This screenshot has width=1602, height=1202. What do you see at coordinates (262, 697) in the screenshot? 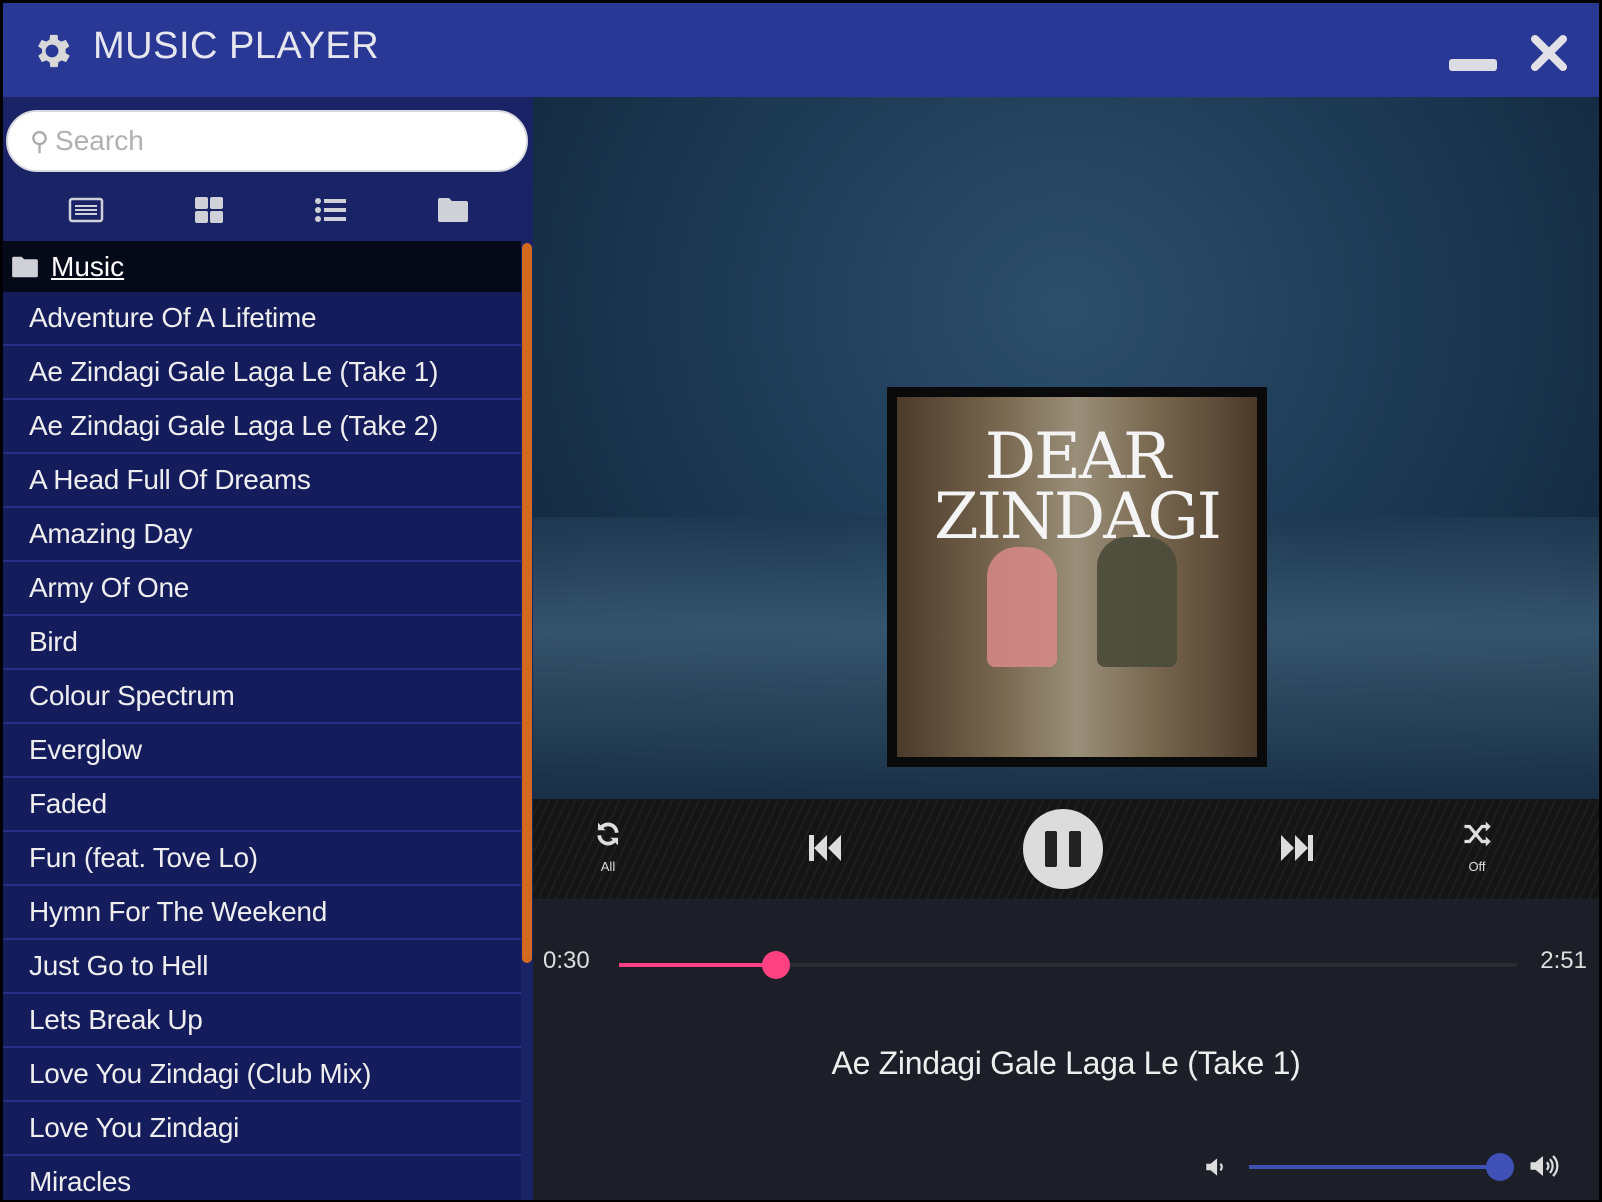
I see `song-list-item: Colour Spectrum` at bounding box center [262, 697].